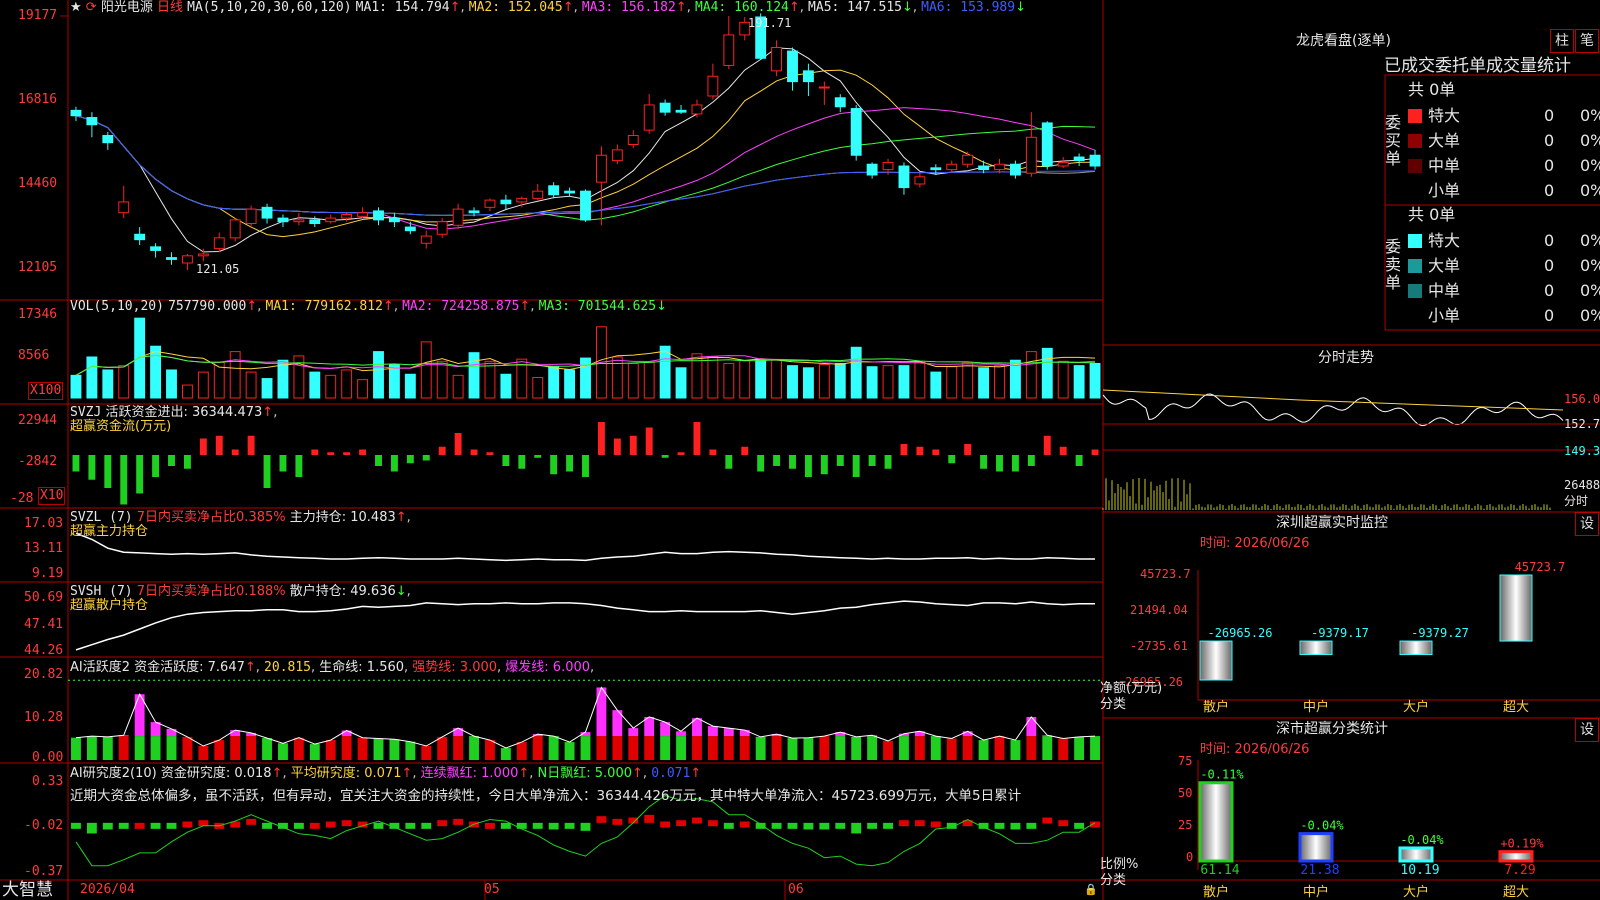  Describe the element at coordinates (671, 773) in the screenshot. I see `ai2-last: 0.071` at that location.